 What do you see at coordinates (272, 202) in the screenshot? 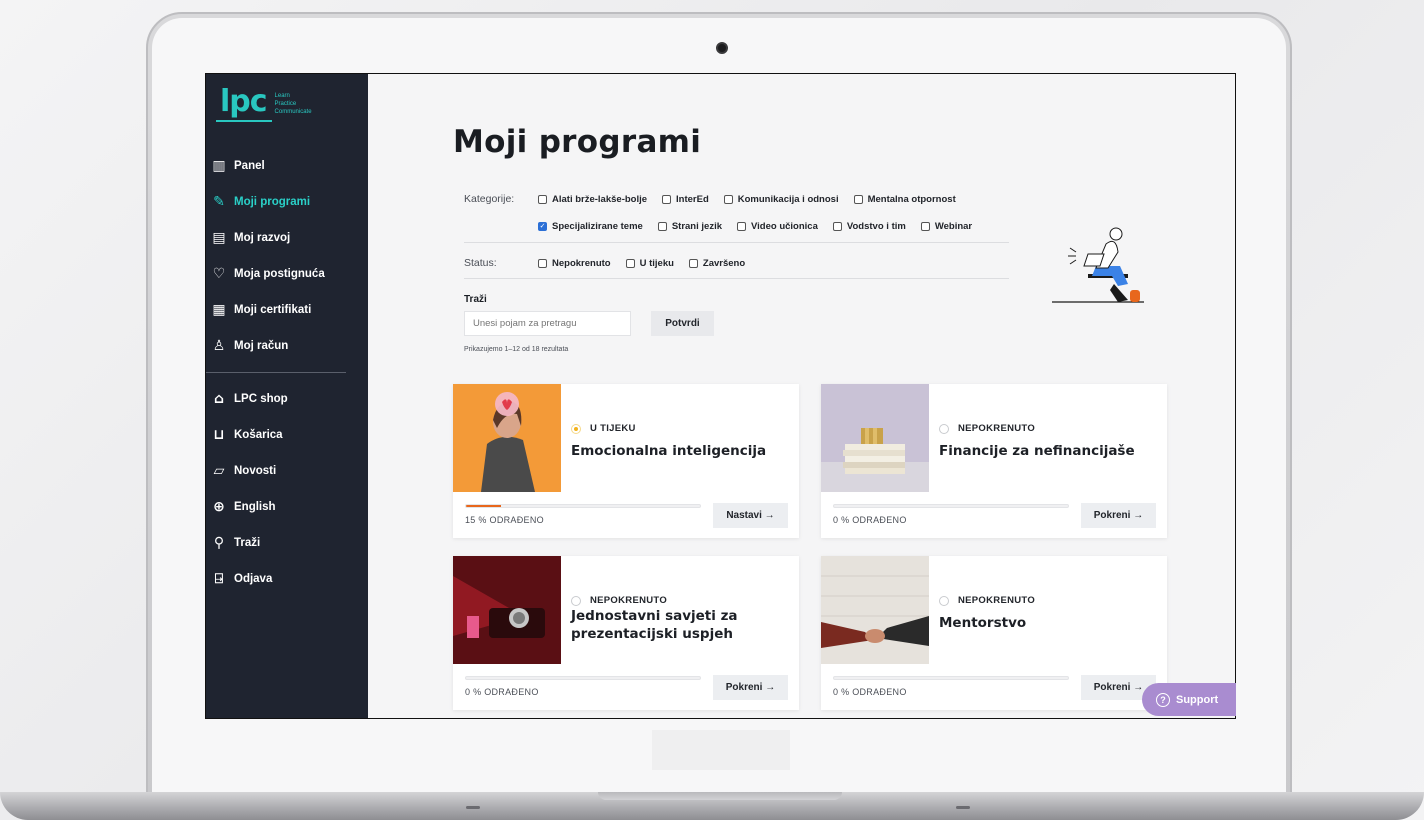
I see `sidebar-item-label: Moji programi` at bounding box center [272, 202].